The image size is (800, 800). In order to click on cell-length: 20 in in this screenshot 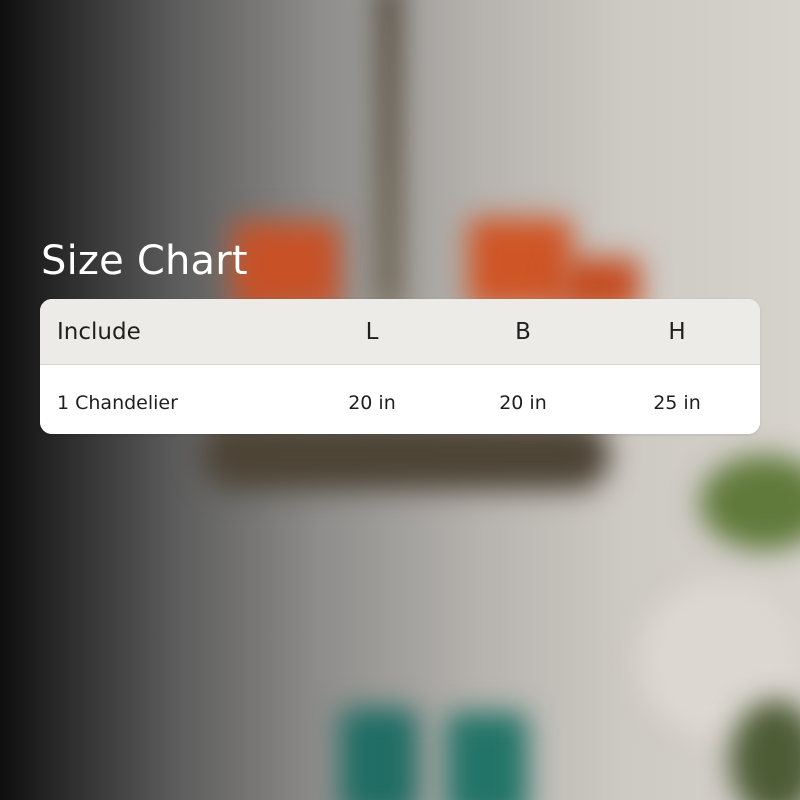, I will do `click(372, 402)`.